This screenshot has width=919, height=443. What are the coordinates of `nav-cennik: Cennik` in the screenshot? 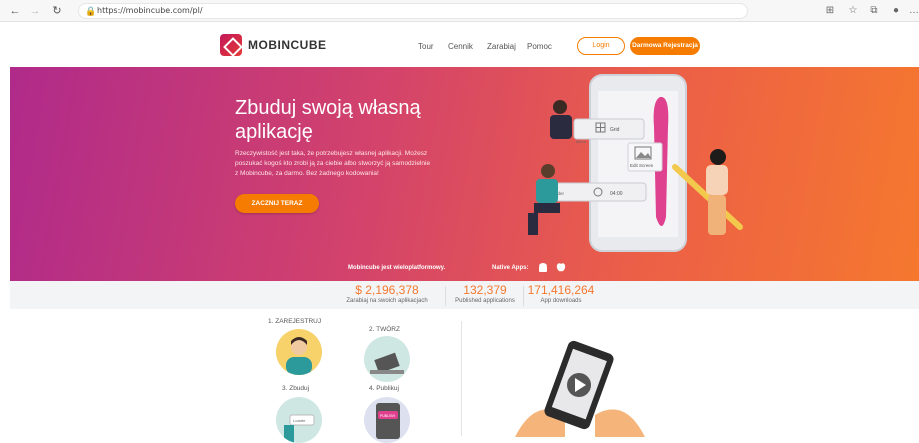 It's located at (460, 46).